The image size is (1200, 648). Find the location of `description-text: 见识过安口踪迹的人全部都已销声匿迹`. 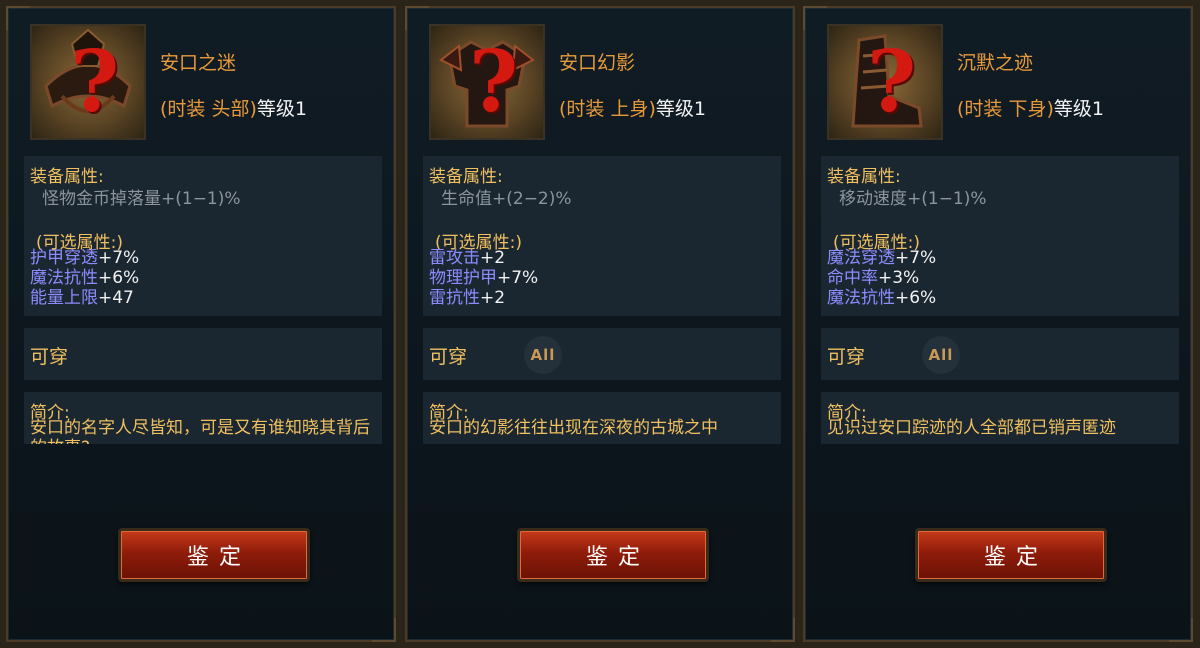

description-text: 见识过安口踪迹的人全部都已销声匿迹 is located at coordinates (971, 428).